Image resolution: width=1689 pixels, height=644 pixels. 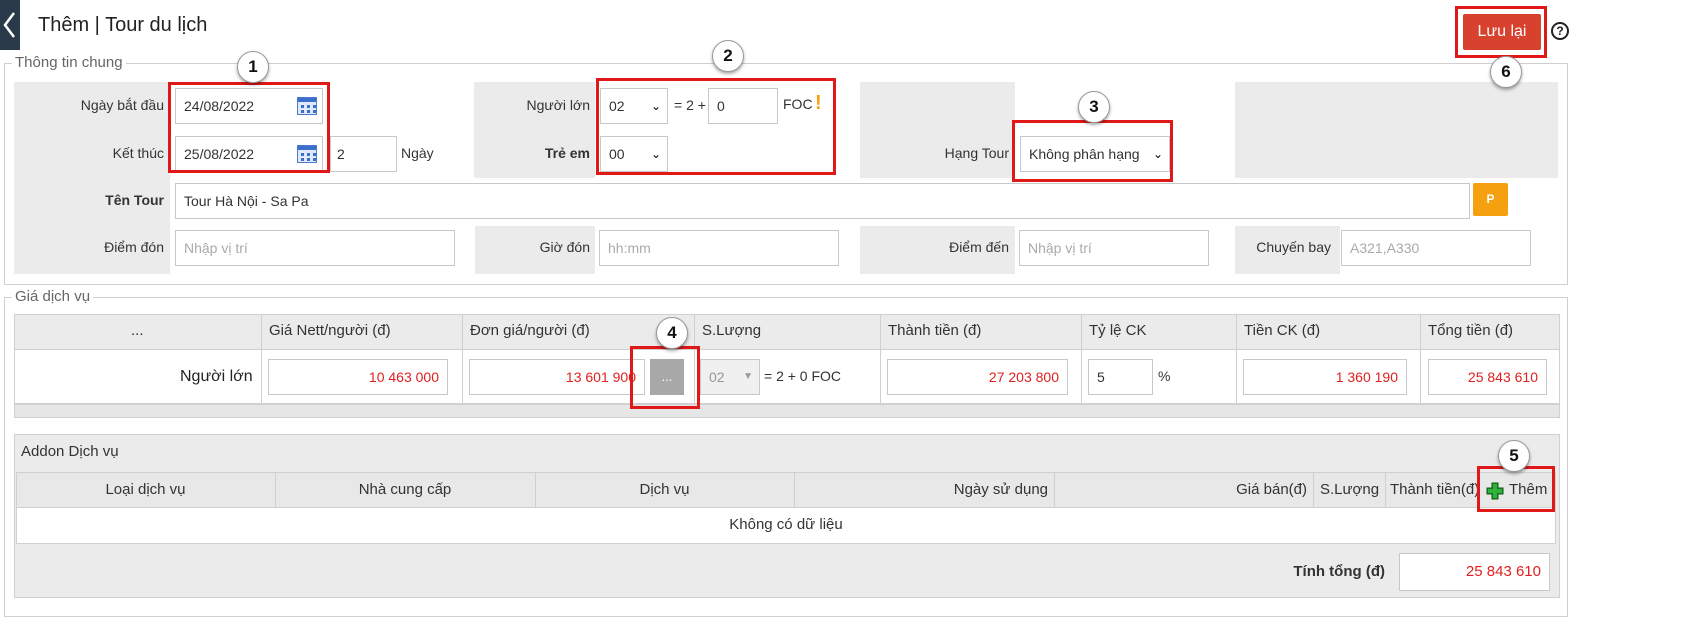 What do you see at coordinates (145, 489) in the screenshot?
I see `addon-header: Loại dịch vụ` at bounding box center [145, 489].